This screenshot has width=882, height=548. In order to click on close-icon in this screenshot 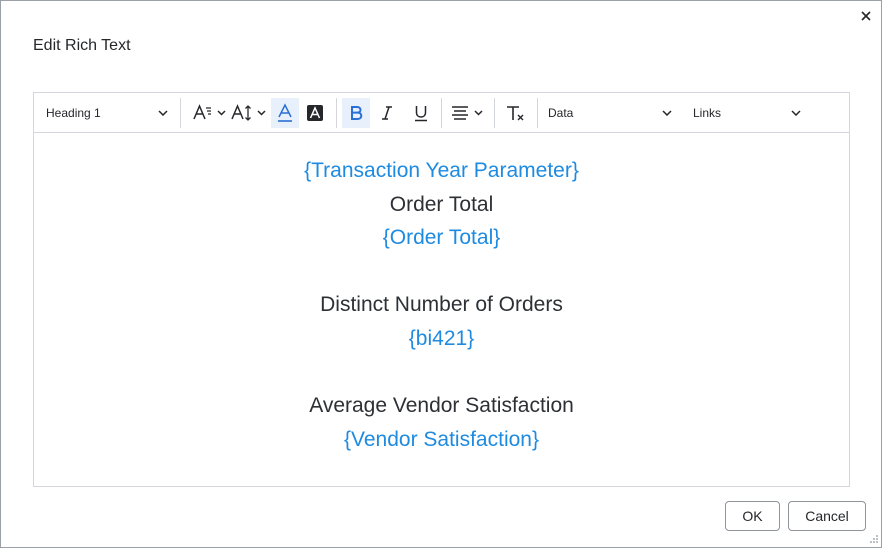, I will do `click(866, 16)`.